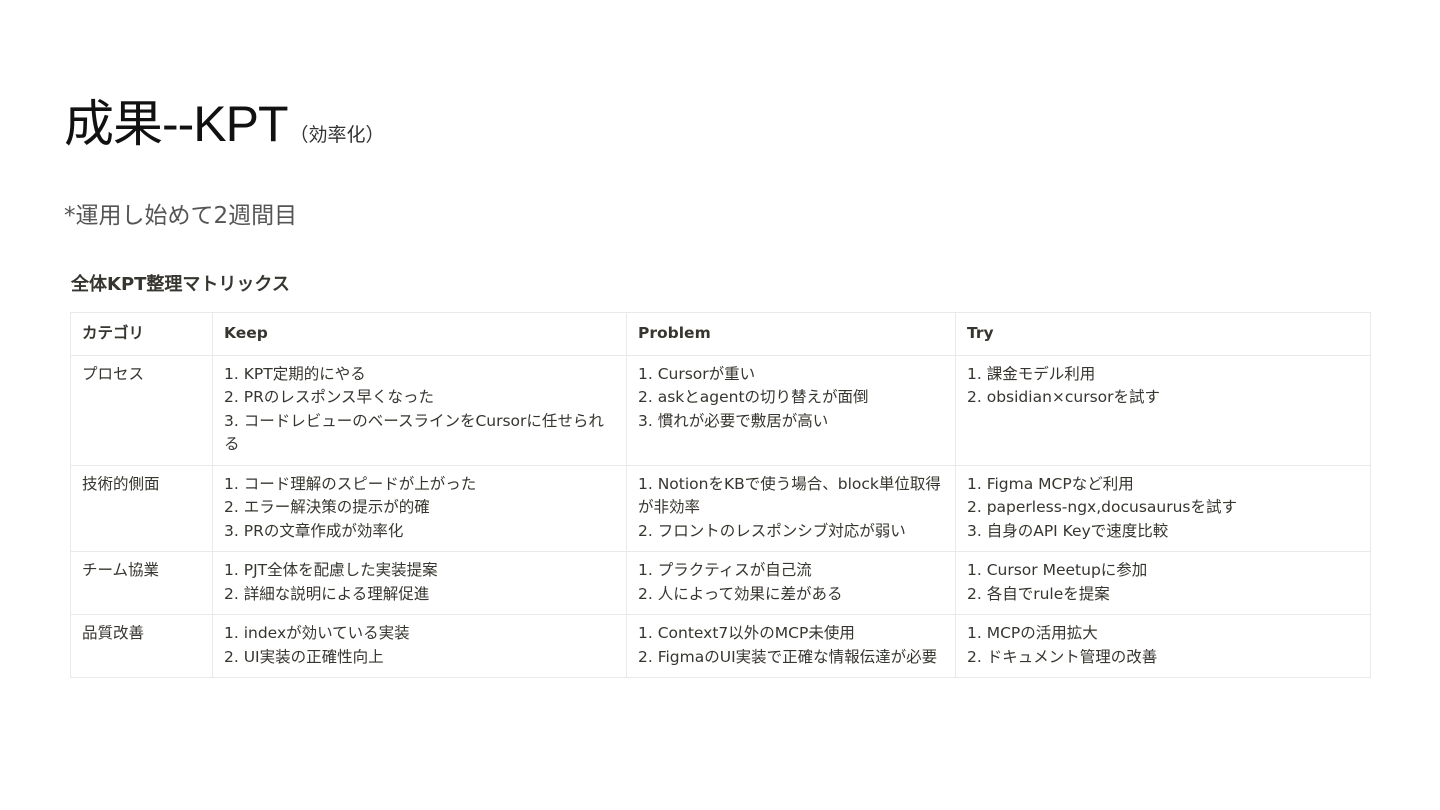  What do you see at coordinates (1062, 656) in the screenshot?
I see `list-item: 2. ドキュメント管理の改善` at bounding box center [1062, 656].